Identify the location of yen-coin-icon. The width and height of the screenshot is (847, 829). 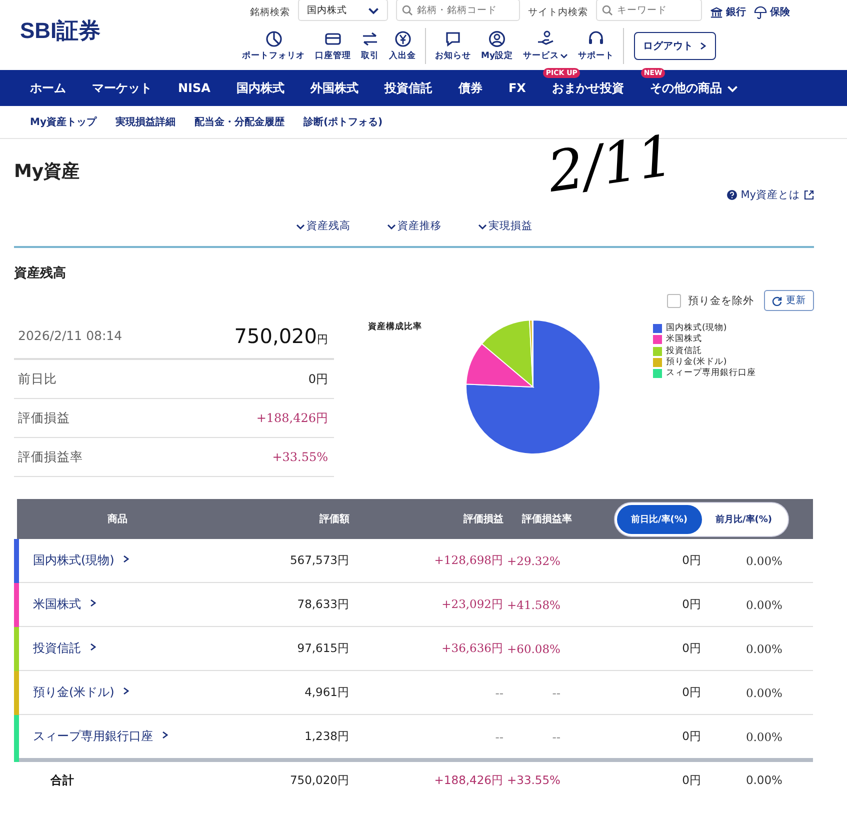
(403, 39).